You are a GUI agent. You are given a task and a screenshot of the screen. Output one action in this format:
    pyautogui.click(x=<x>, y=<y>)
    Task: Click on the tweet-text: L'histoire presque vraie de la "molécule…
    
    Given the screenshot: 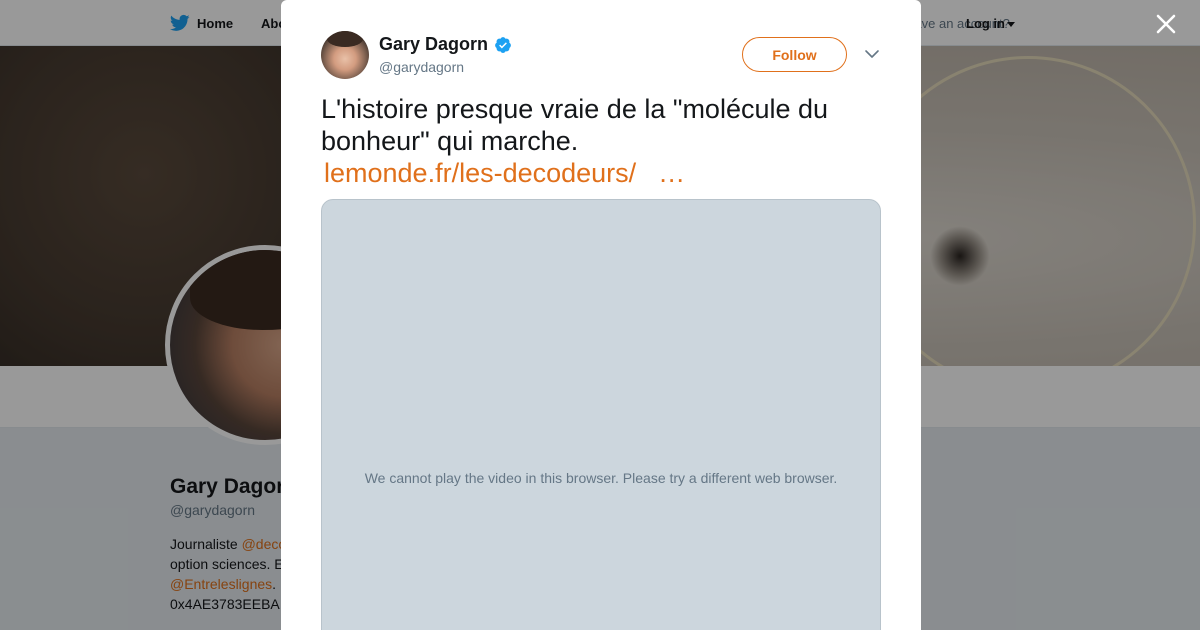 What is the action you would take?
    pyautogui.click(x=575, y=125)
    